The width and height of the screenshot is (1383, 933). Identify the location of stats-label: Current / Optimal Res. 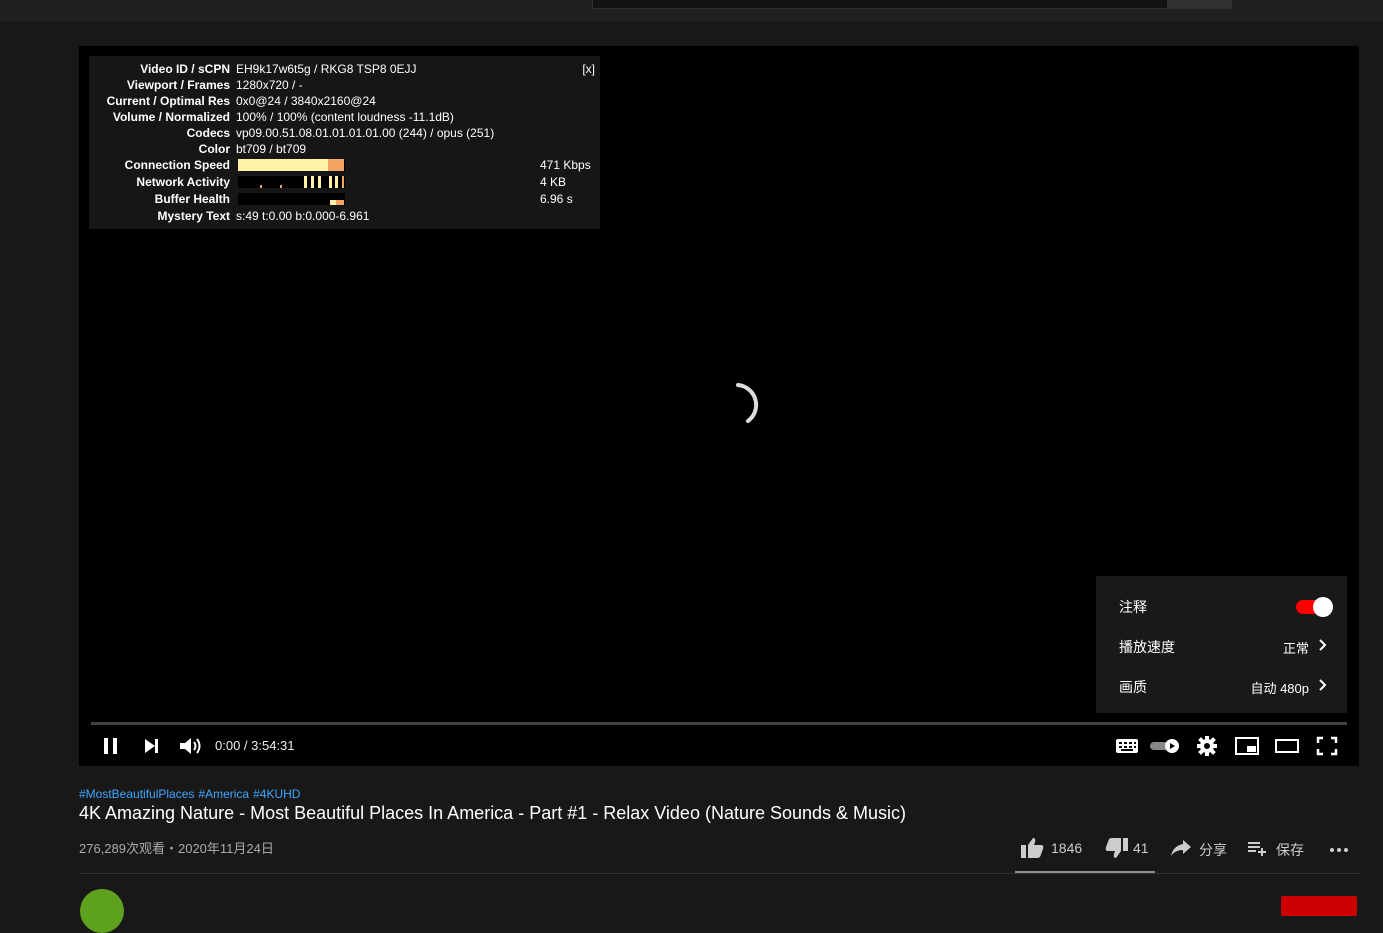
(168, 101).